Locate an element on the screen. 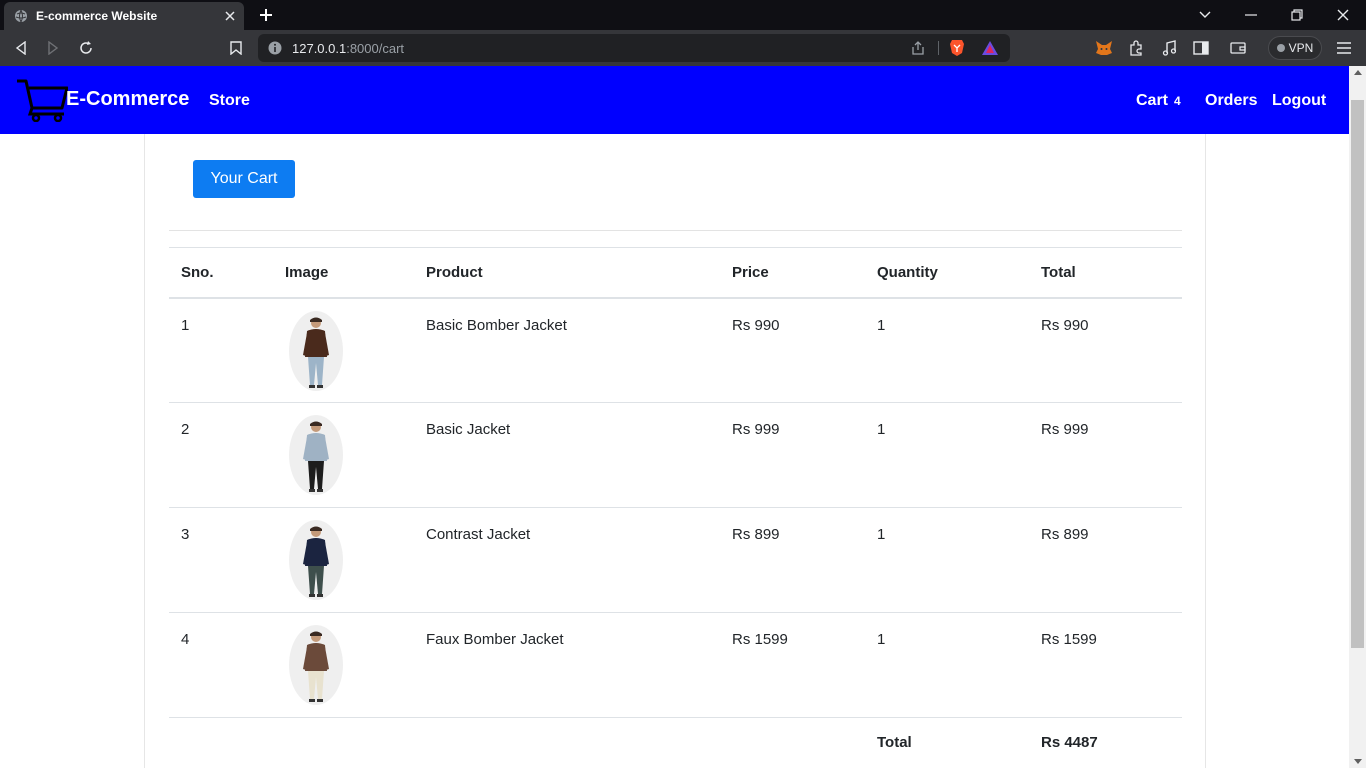 This screenshot has width=1366, height=768. music-note-icon is located at coordinates (1169, 48).